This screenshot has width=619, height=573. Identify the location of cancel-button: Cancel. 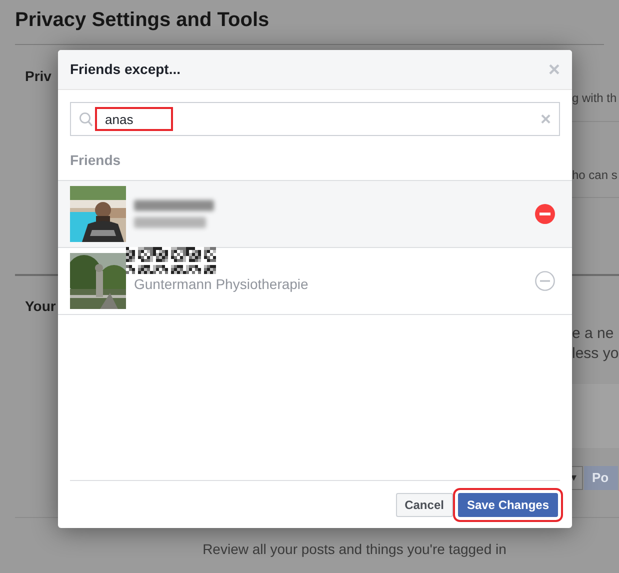
(424, 504).